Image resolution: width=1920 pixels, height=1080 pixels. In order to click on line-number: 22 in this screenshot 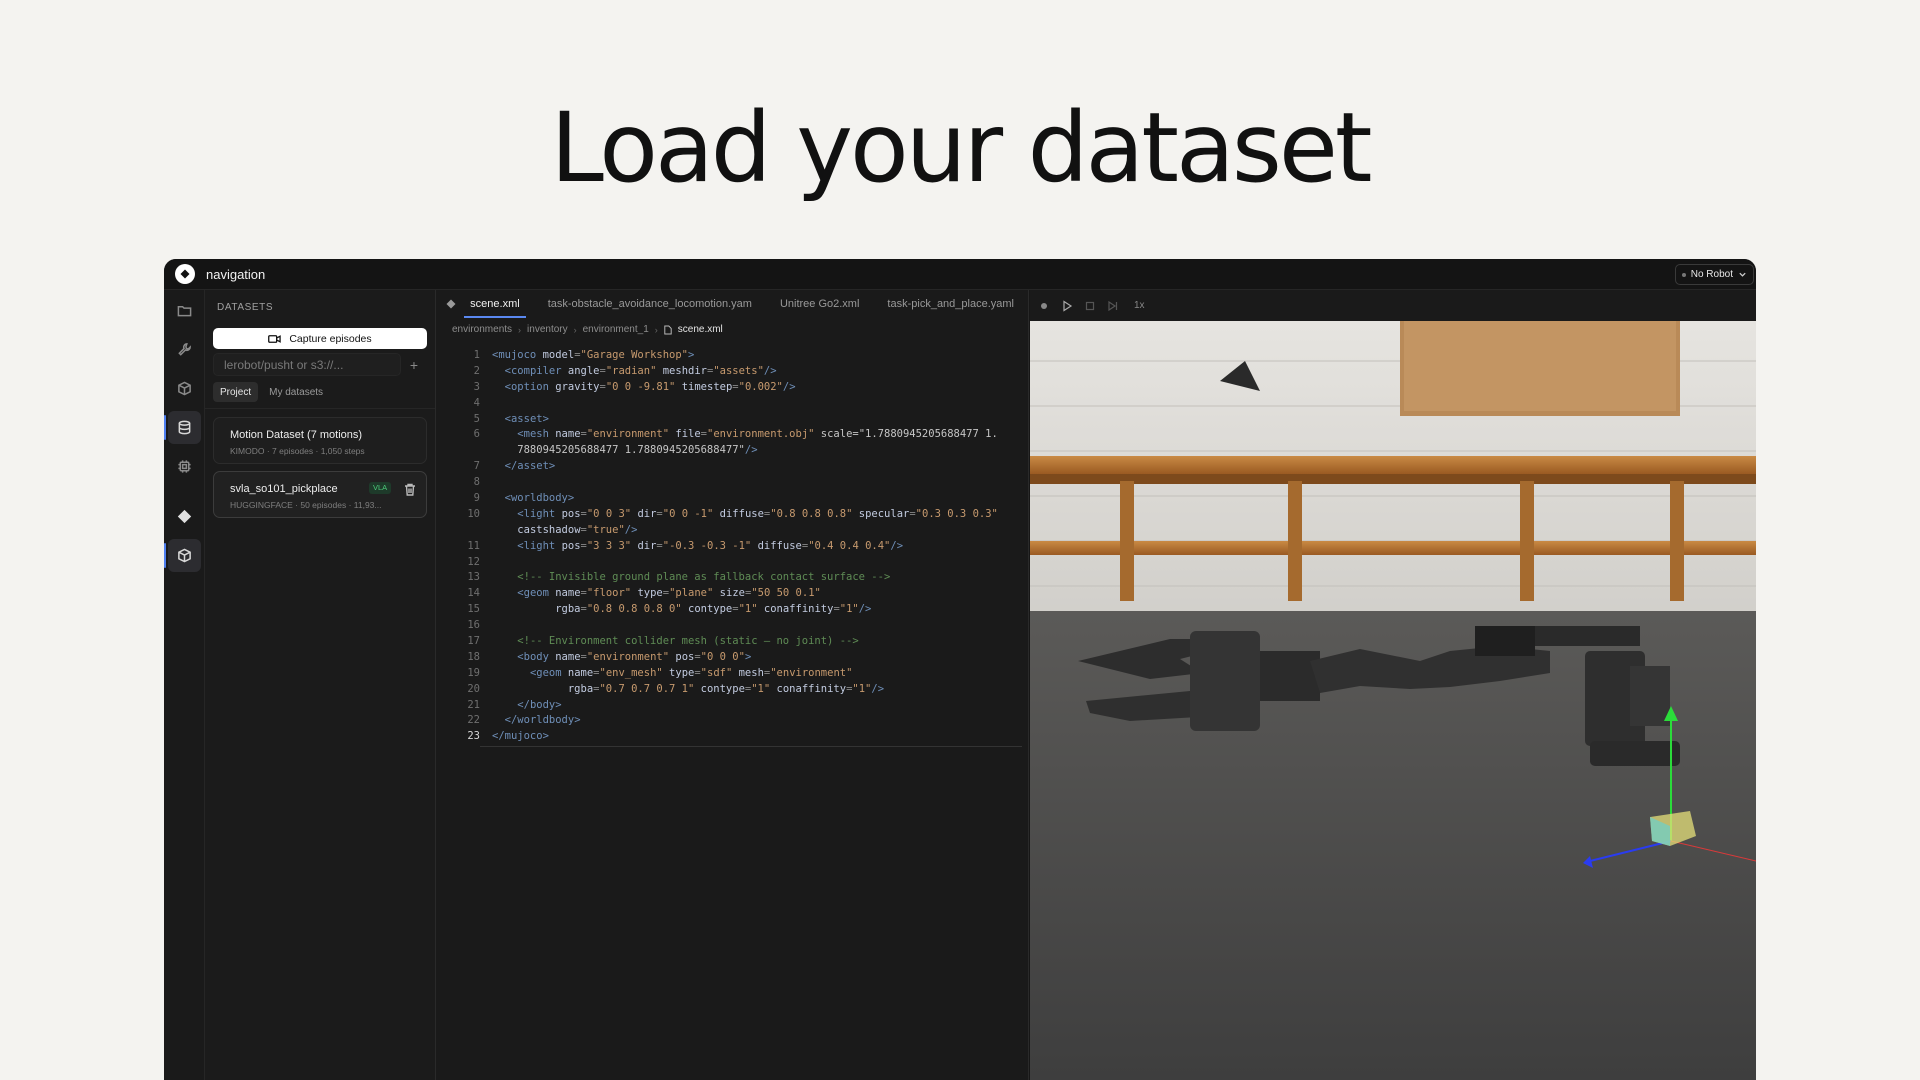, I will do `click(473, 720)`.